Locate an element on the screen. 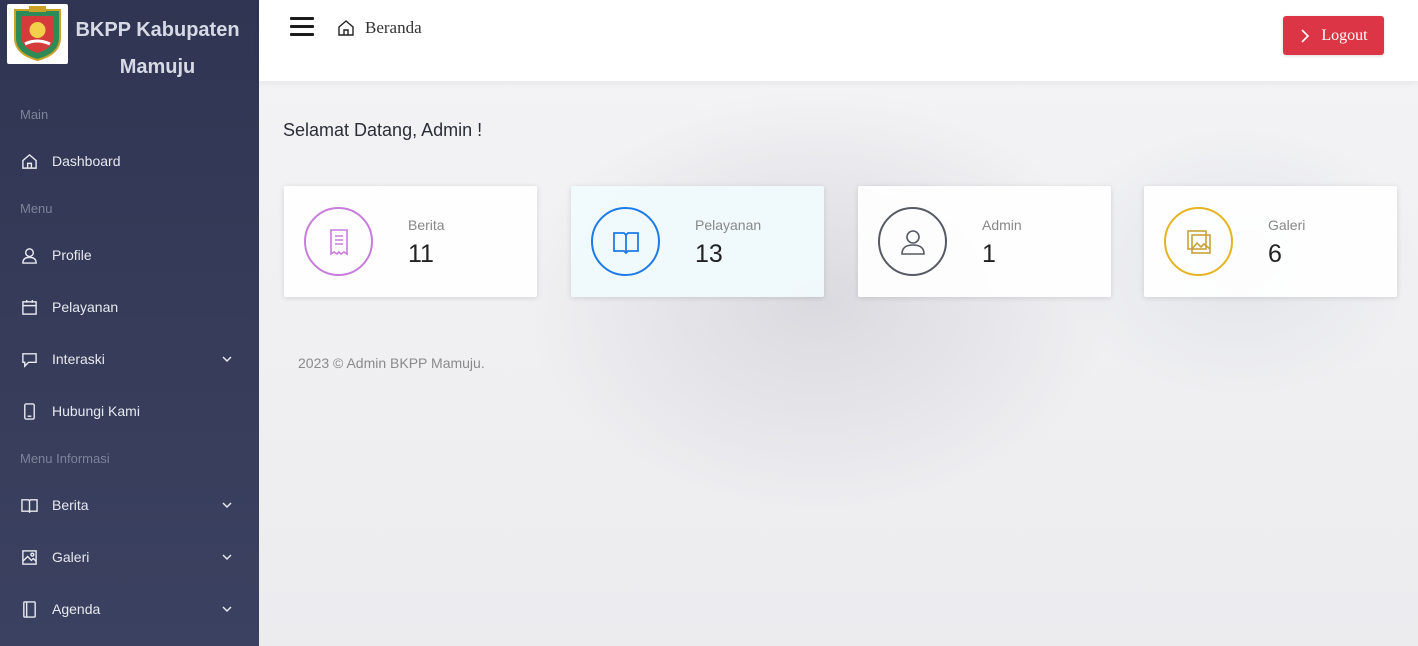 The width and height of the screenshot is (1418, 646). section-label-menu-informasi: Menu Informasi is located at coordinates (65, 458).